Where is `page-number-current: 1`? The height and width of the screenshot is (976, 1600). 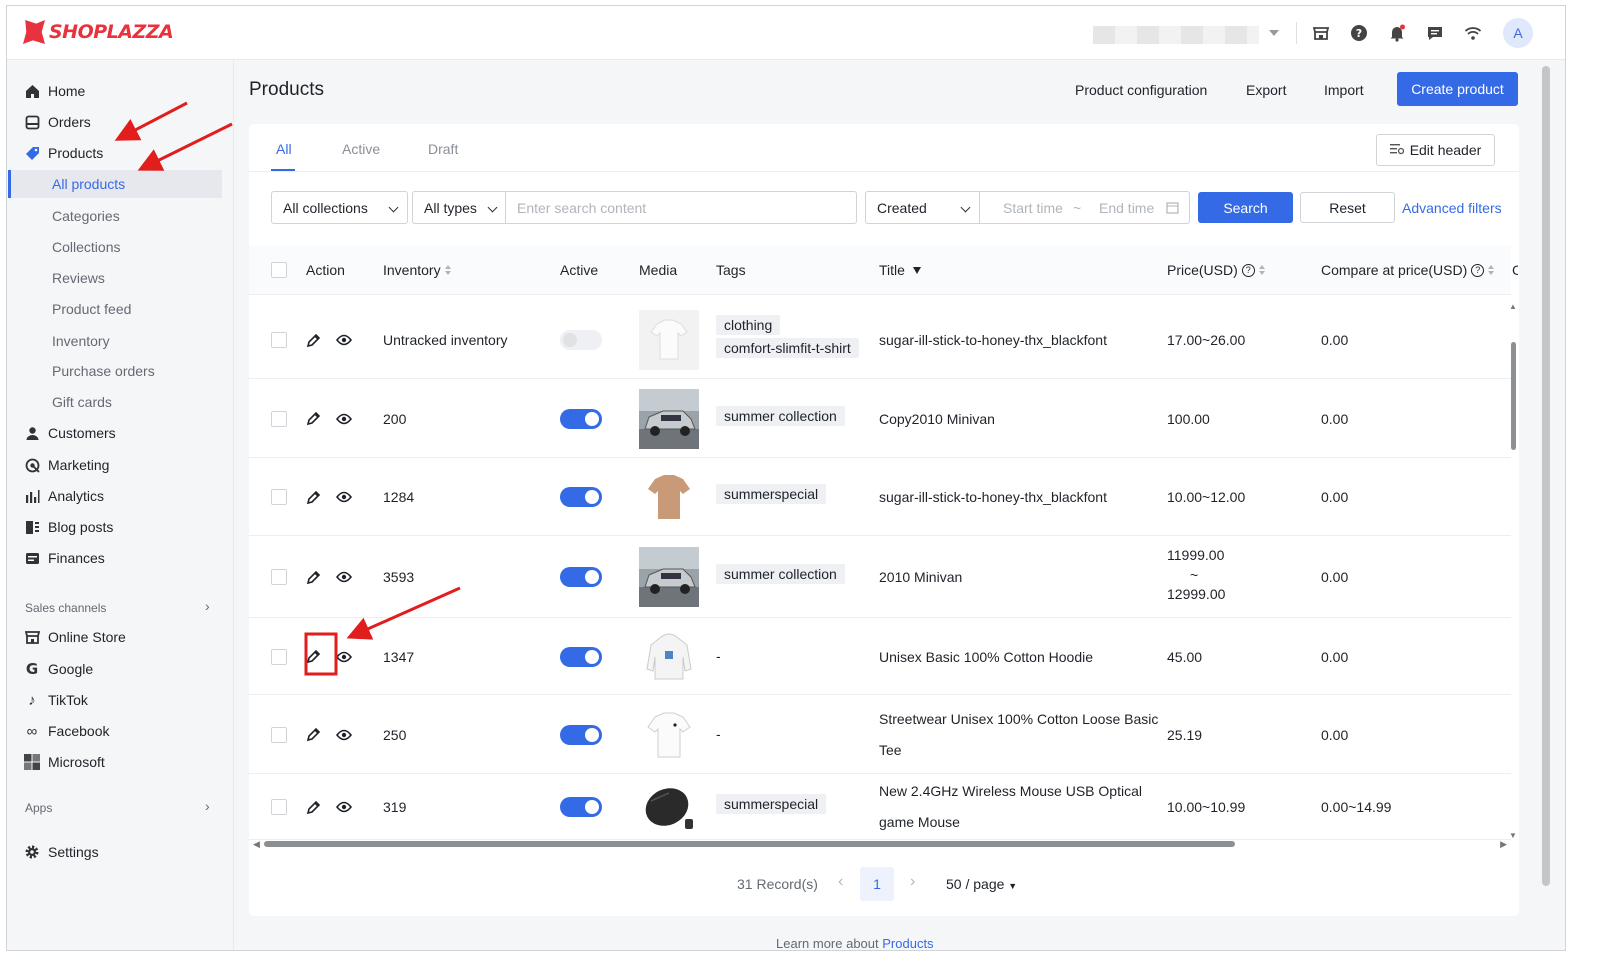 page-number-current: 1 is located at coordinates (877, 884).